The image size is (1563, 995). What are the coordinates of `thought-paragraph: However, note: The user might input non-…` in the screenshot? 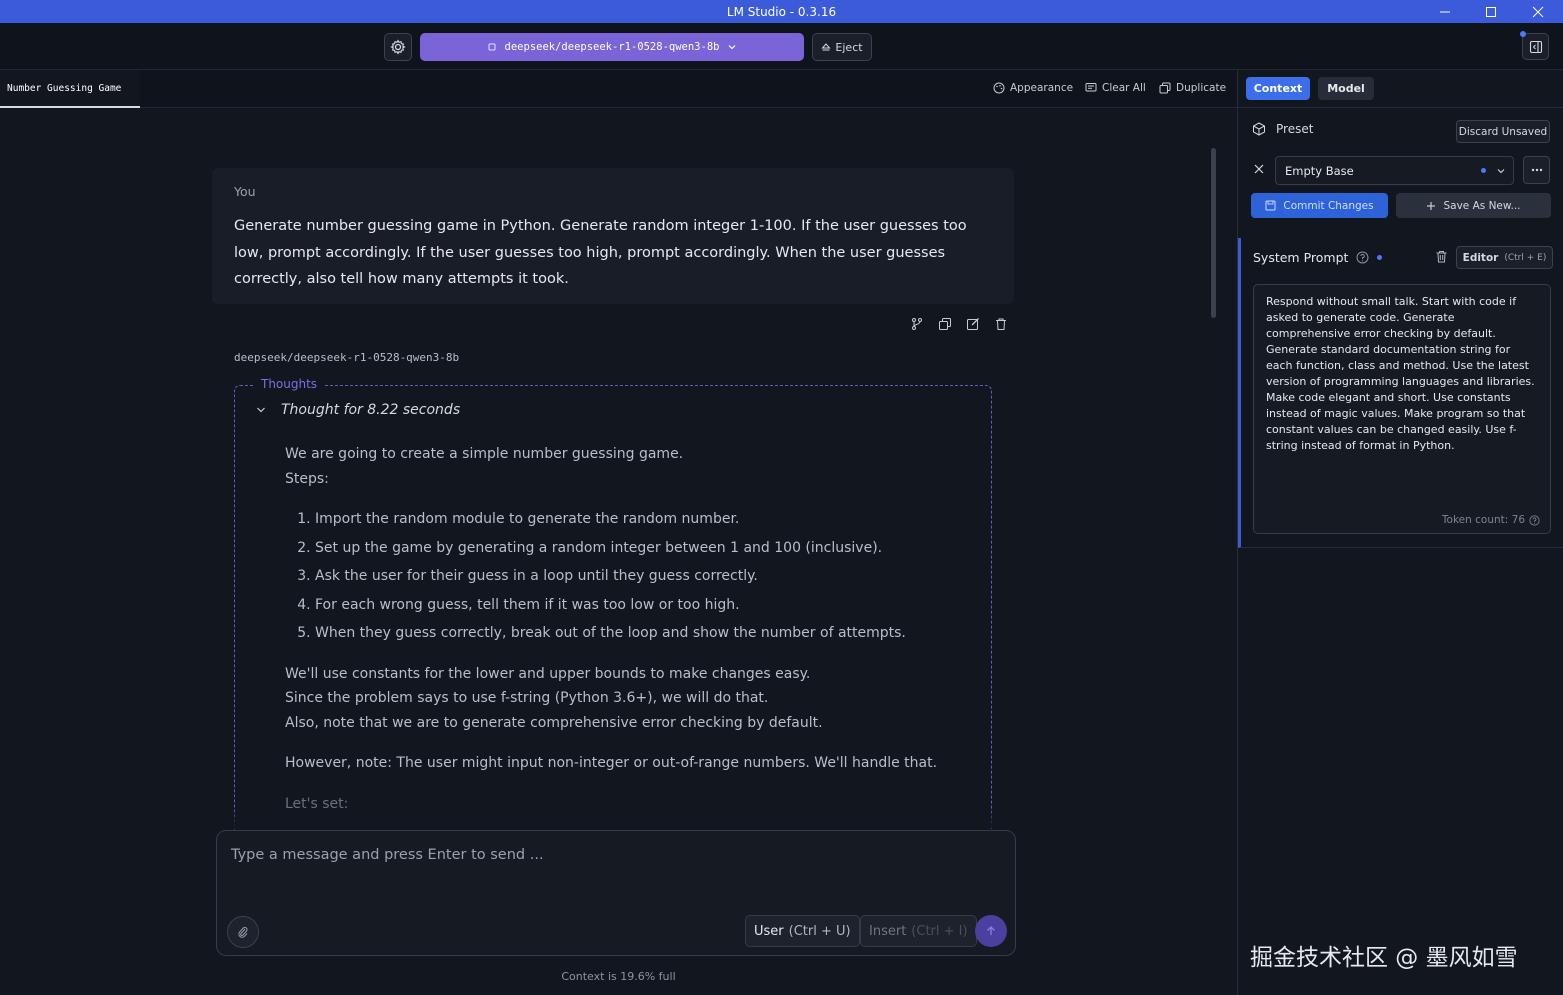 It's located at (611, 763).